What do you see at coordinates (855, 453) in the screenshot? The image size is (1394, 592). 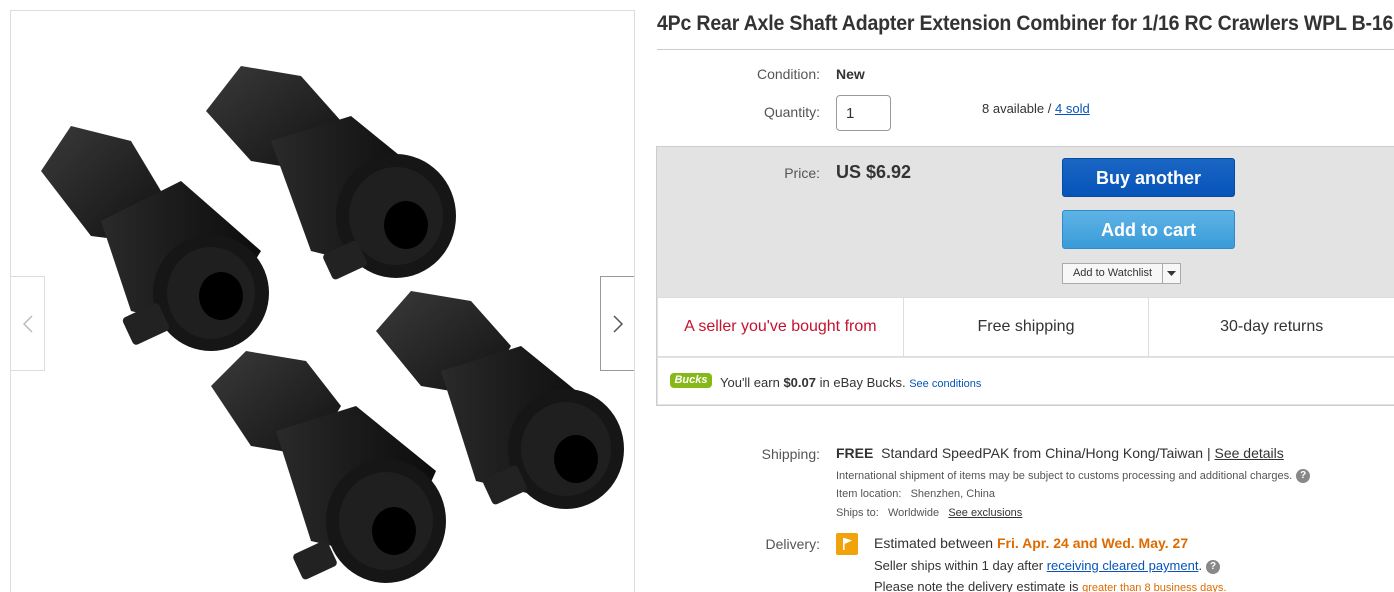 I see `shipping-free: FREE` at bounding box center [855, 453].